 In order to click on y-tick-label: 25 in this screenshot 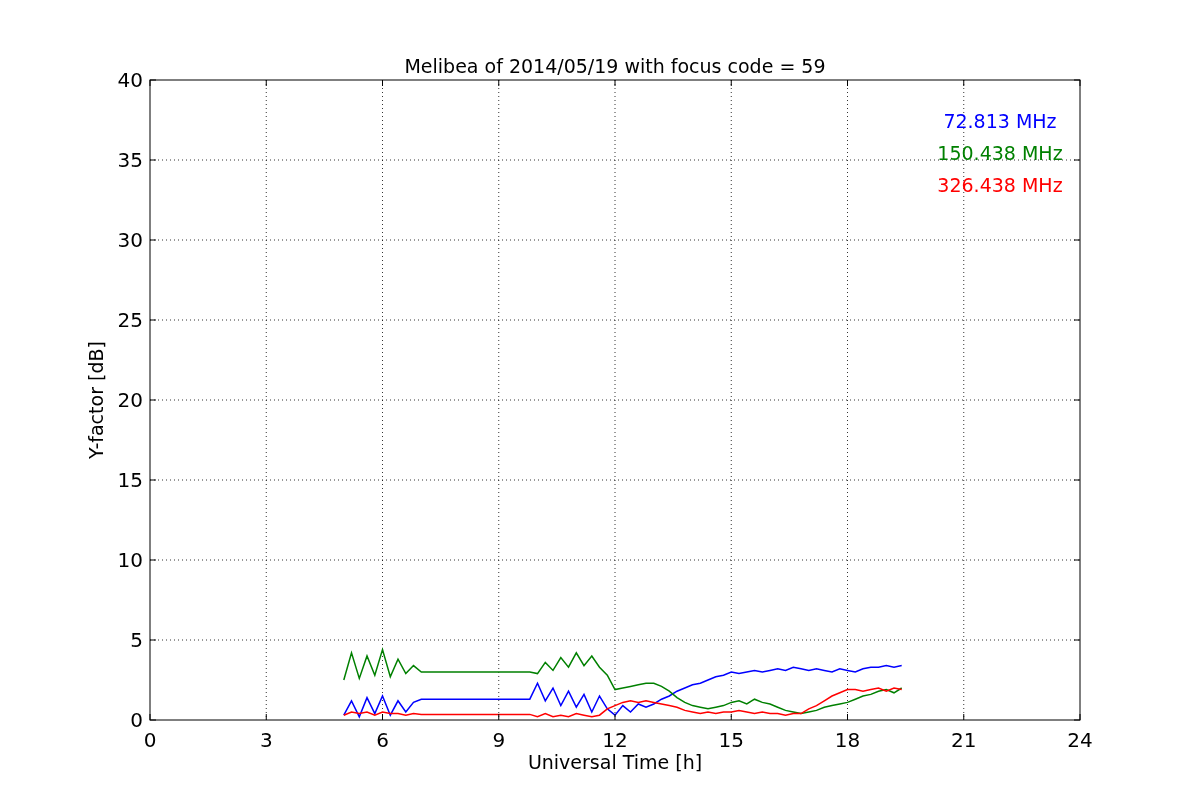, I will do `click(130, 320)`.